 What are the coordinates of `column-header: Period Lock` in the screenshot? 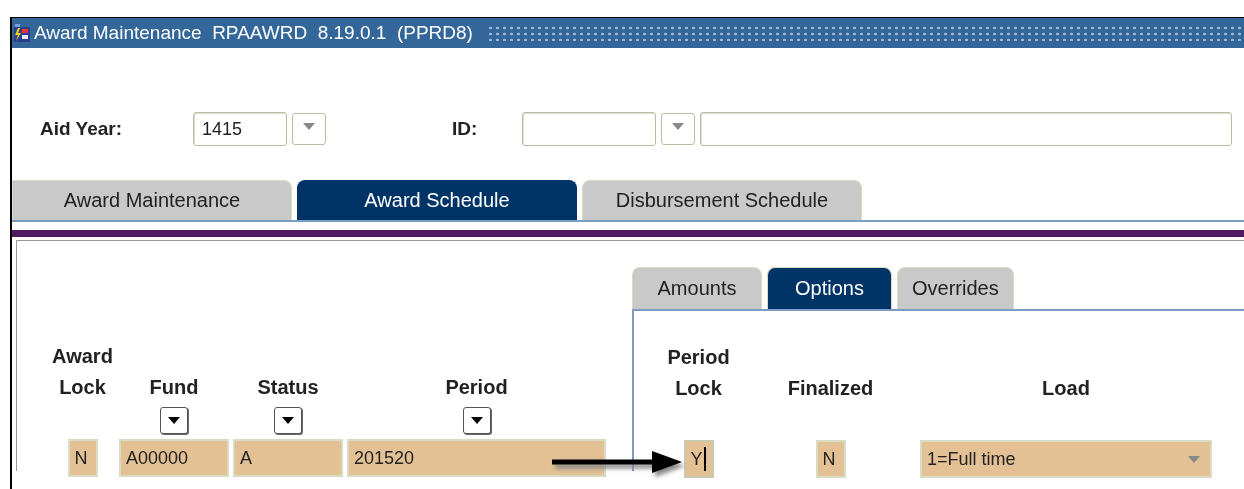 It's located at (698, 373).